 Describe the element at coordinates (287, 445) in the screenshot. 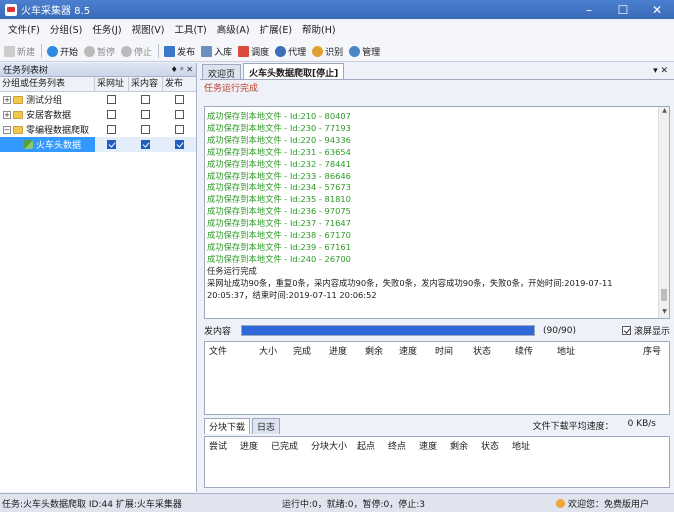

I see `chunk-column-header: 已完成` at that location.